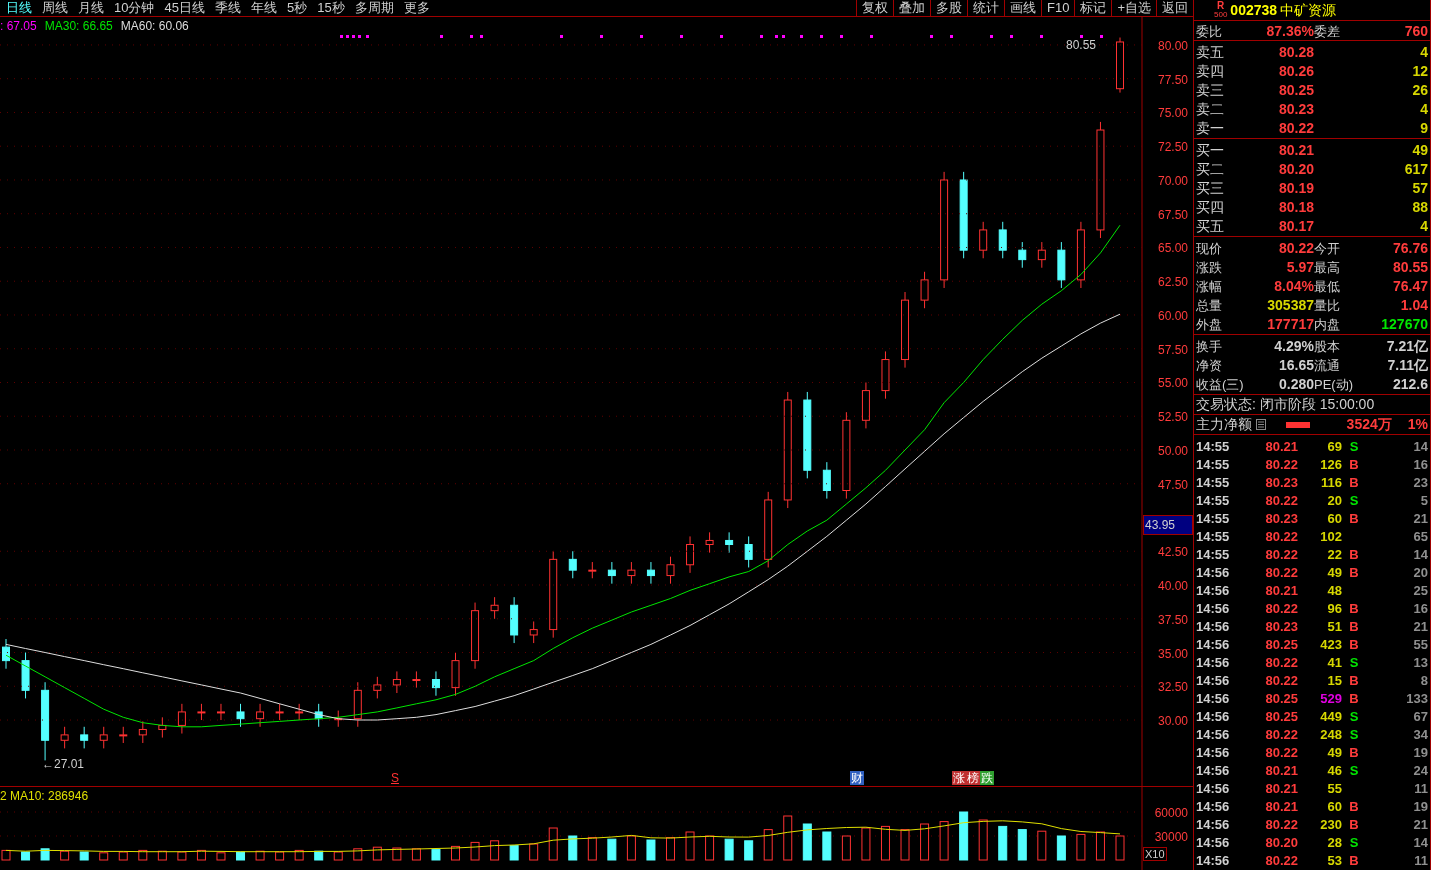  I want to click on toolbar-button: 标记, so click(1093, 8).